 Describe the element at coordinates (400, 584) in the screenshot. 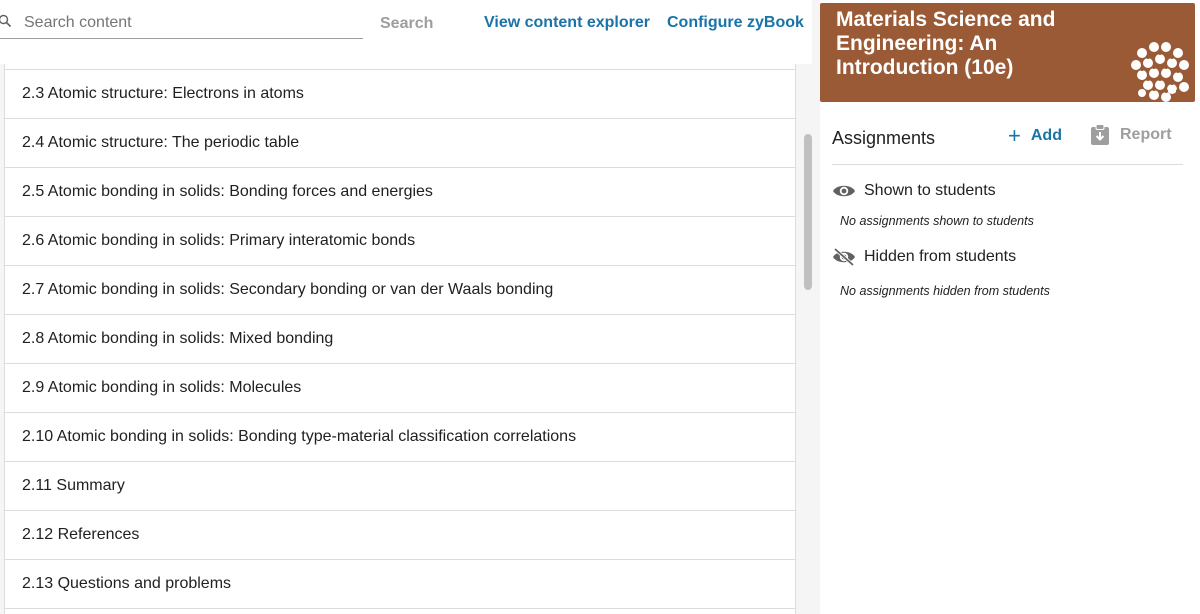

I see `section-item: 2.13 Questions and problems` at that location.